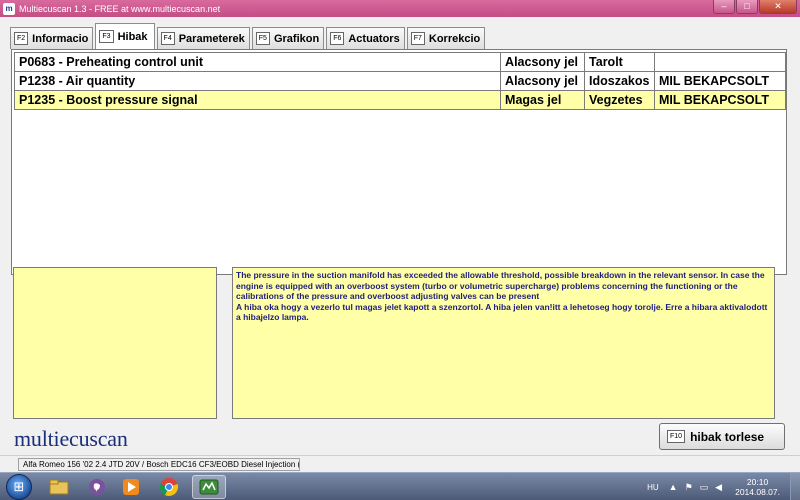 The width and height of the screenshot is (800, 500). Describe the element at coordinates (417, 38) in the screenshot. I see `fkey-badge: F7` at that location.